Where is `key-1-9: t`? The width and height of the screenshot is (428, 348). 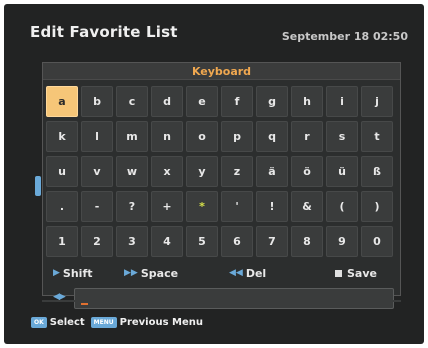
key-1-9: t is located at coordinates (377, 136).